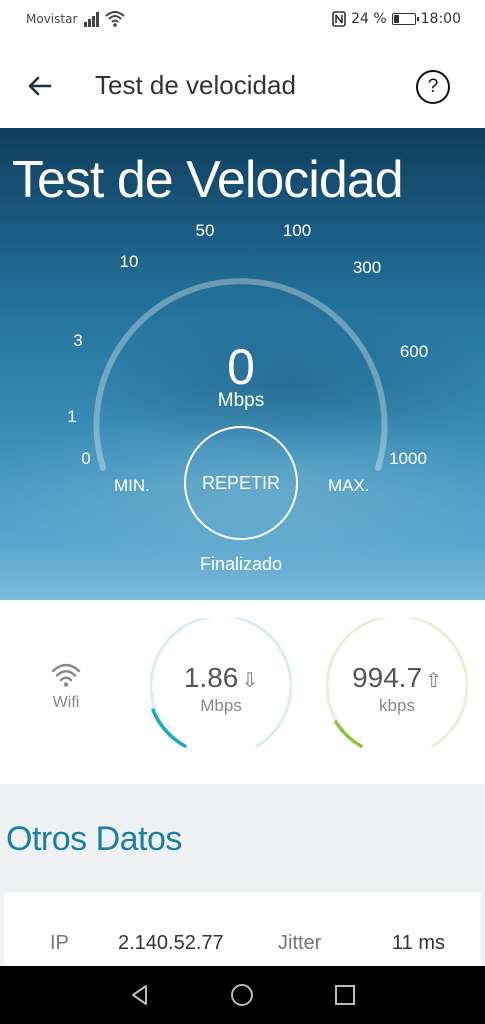 Image resolution: width=485 pixels, height=1024 pixels. Describe the element at coordinates (408, 458) in the screenshot. I see `gauge-tick-label: 1000` at that location.